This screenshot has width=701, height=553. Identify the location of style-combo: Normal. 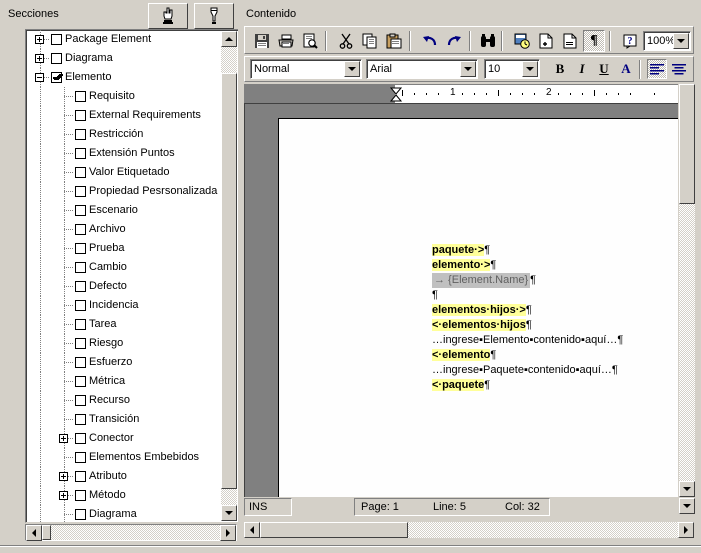
(306, 69).